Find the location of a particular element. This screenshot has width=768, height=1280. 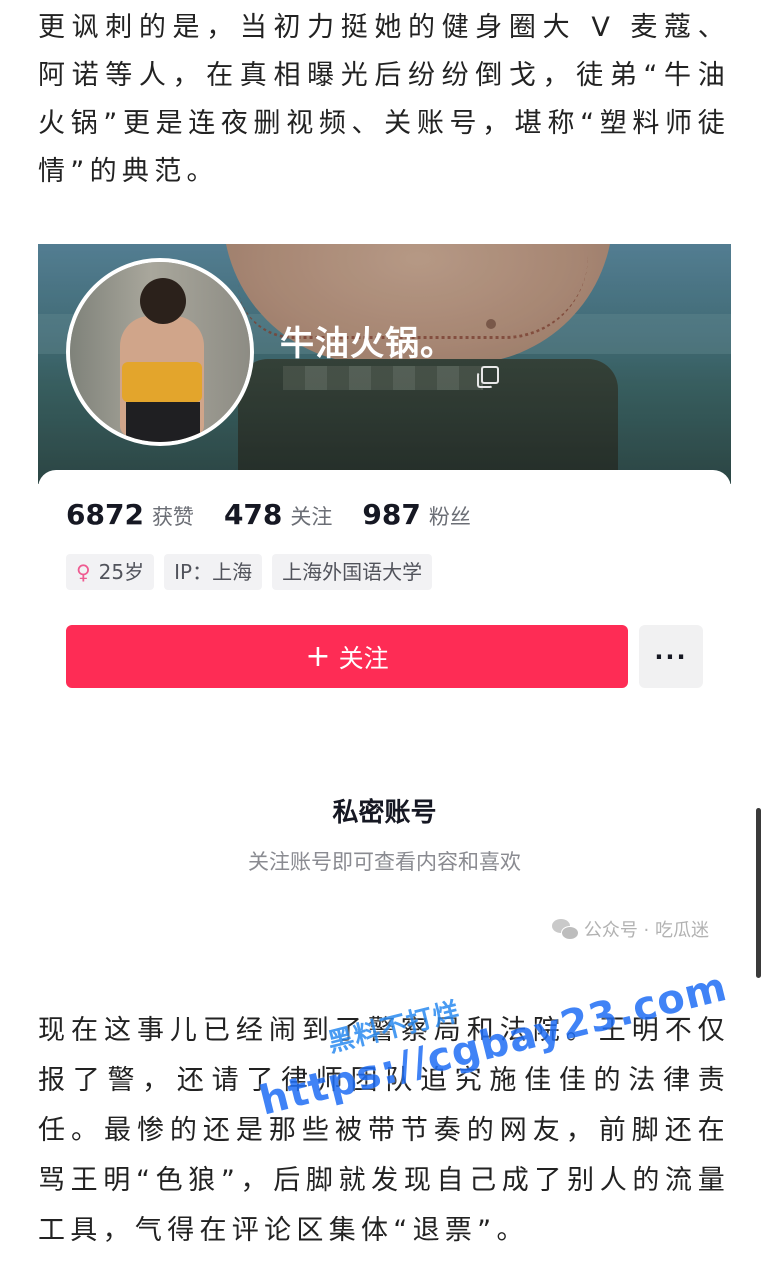

profile-stats: 6872 获赞 478 关注 987 粉丝 is located at coordinates (283, 514).